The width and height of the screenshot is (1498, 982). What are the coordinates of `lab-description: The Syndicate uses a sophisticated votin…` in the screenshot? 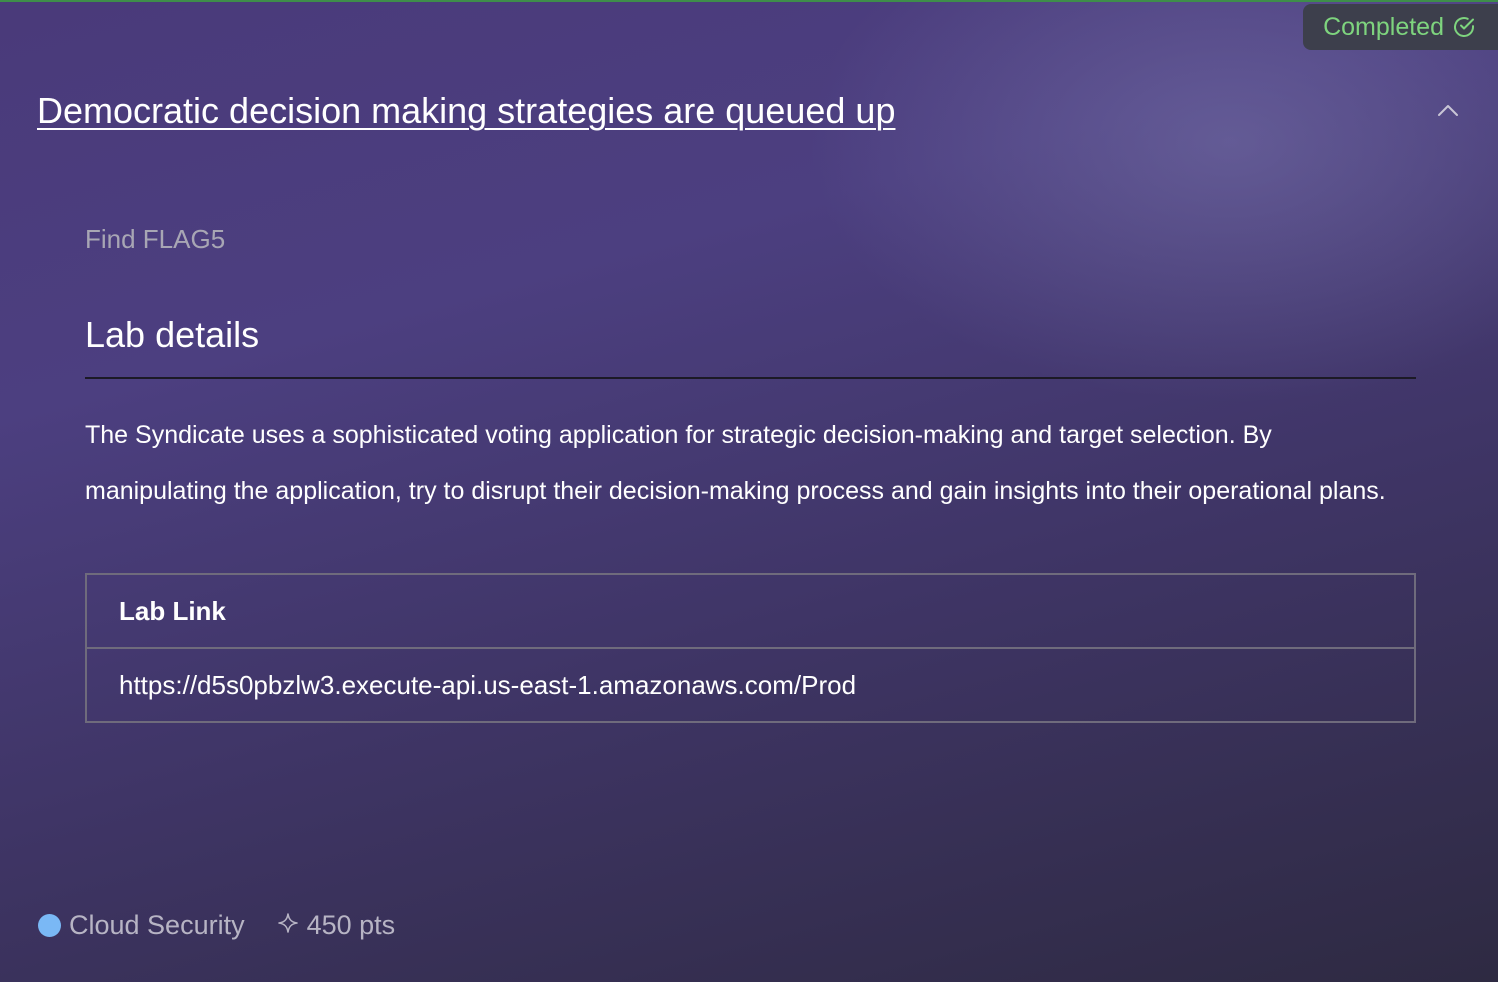 It's located at (735, 463).